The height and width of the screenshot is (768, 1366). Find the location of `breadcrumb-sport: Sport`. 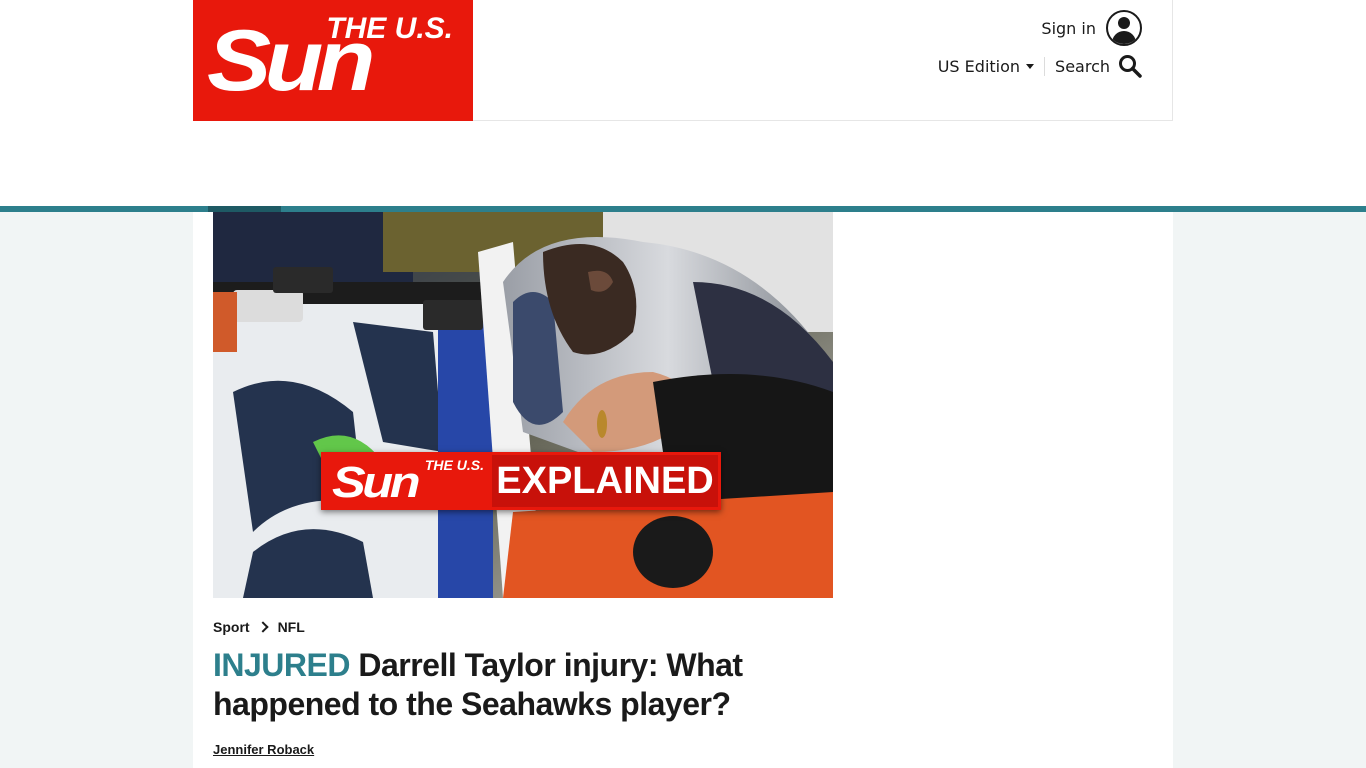

breadcrumb-sport: Sport is located at coordinates (231, 627).